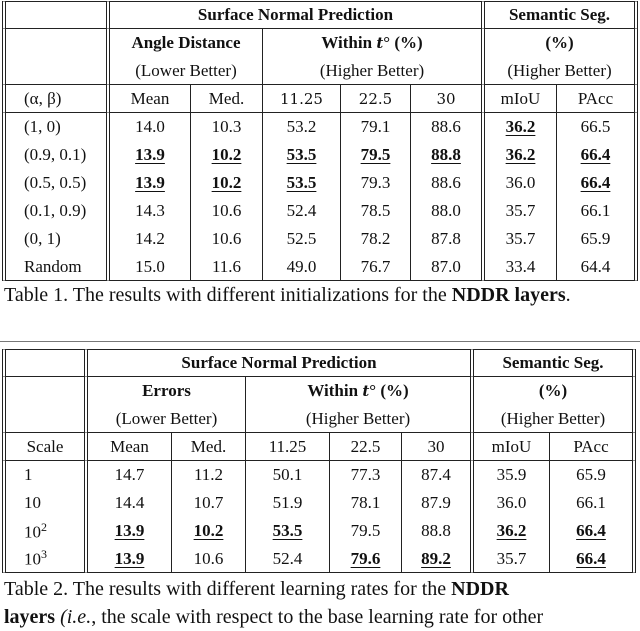  I want to click on cell-value: 78.2, so click(375, 238).